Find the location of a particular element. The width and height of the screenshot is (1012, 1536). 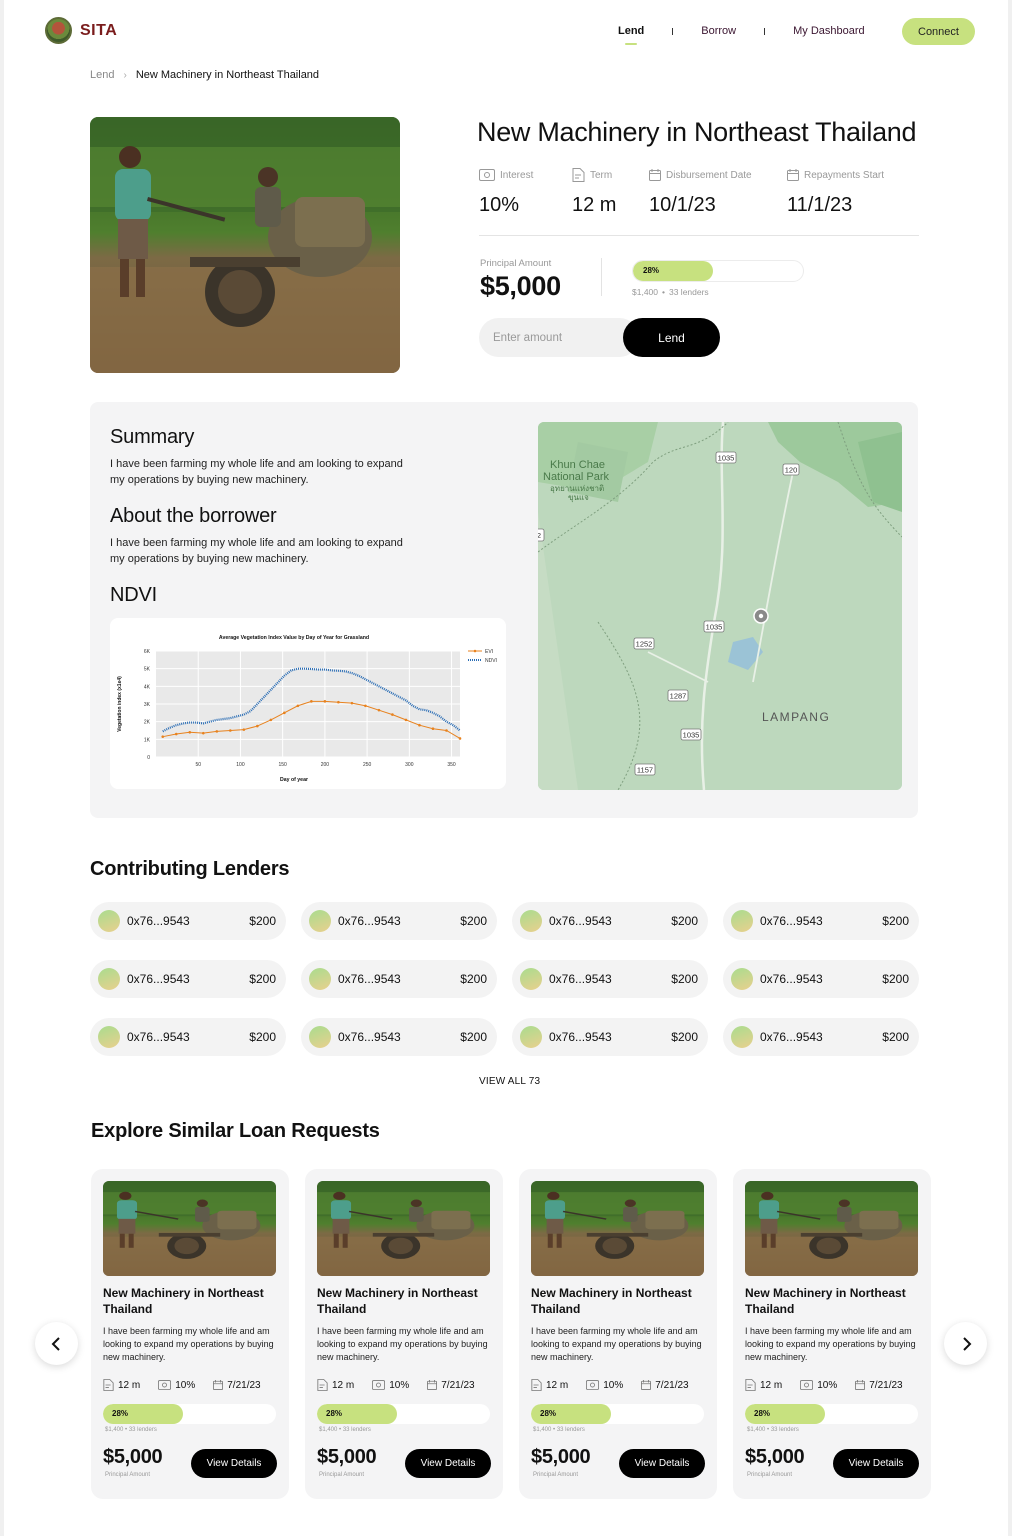

calendar-icon is located at coordinates (655, 175).